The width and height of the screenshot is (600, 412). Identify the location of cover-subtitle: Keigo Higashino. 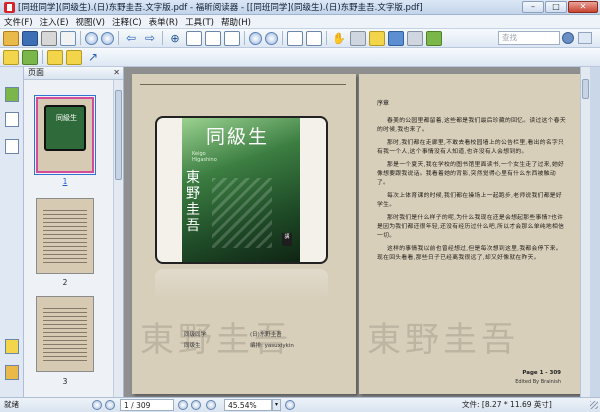
(204, 157).